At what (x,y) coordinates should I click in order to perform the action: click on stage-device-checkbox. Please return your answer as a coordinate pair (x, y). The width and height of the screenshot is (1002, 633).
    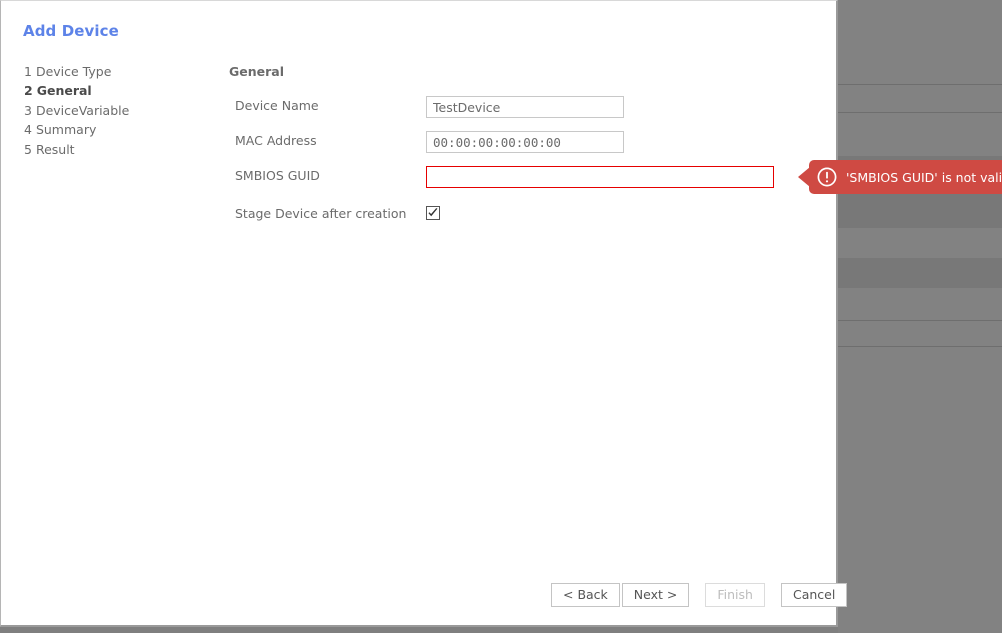
    Looking at the image, I should click on (433, 213).